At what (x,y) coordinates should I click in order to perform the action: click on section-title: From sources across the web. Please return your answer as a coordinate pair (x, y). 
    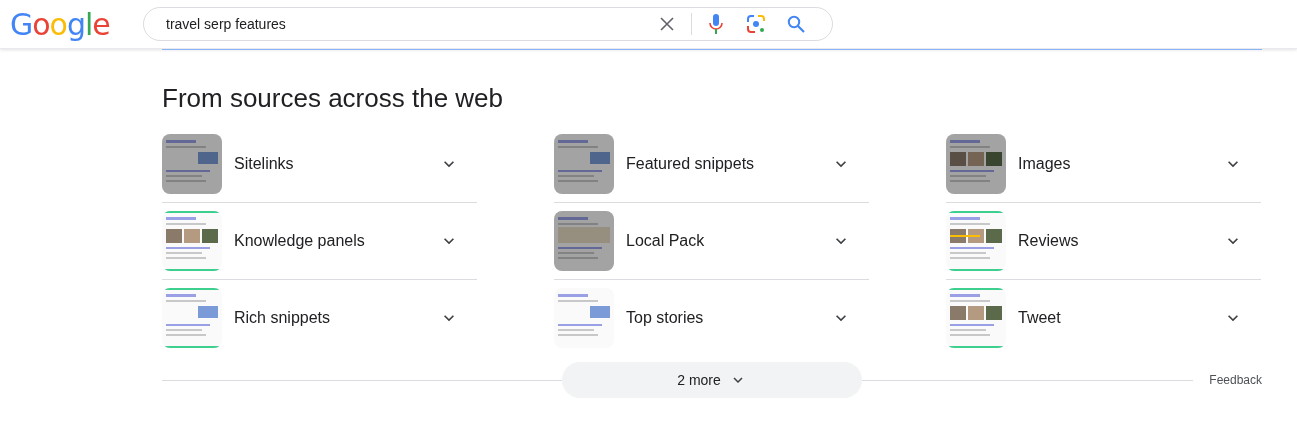
    Looking at the image, I should click on (333, 98).